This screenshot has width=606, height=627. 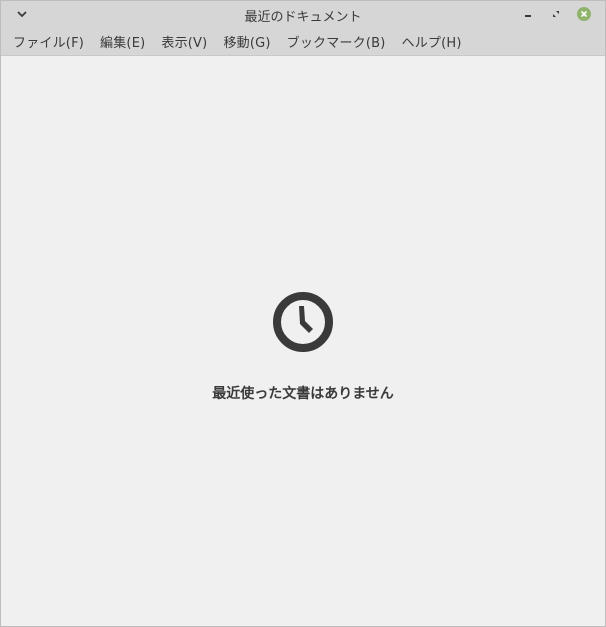 I want to click on empty-state-message: 最近使った文書はありません, so click(x=303, y=394).